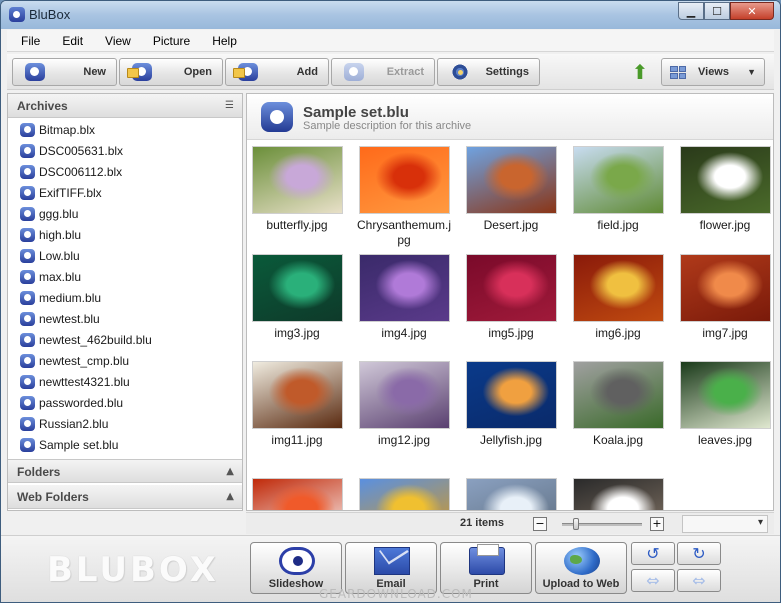 Image resolution: width=781 pixels, height=603 pixels. What do you see at coordinates (717, 11) in the screenshot?
I see `maximize-button: ☐` at bounding box center [717, 11].